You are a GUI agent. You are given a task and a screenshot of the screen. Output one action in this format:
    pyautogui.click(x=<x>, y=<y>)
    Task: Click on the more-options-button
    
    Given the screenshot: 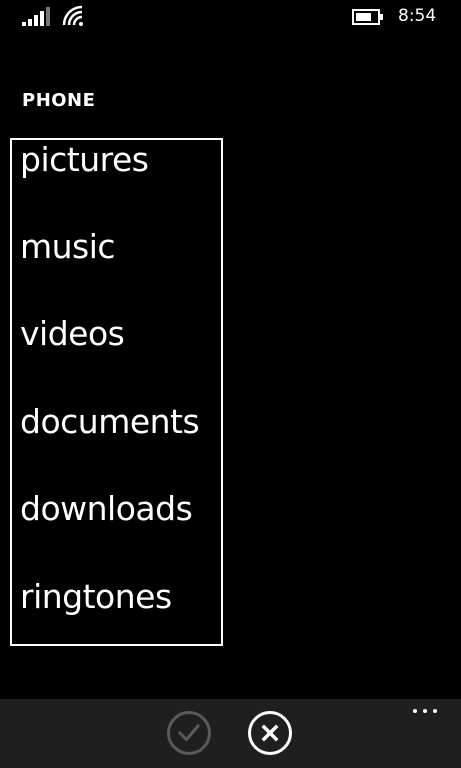 What is the action you would take?
    pyautogui.click(x=426, y=711)
    